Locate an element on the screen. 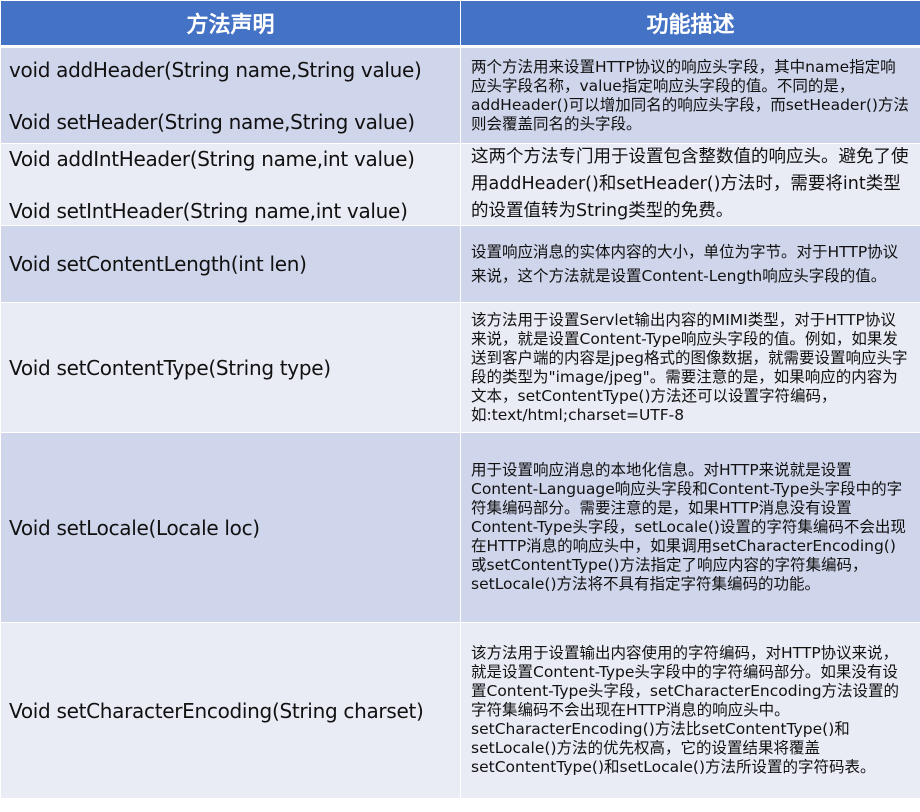 This screenshot has width=920, height=812. method-signature: Void setContentLength(int len) is located at coordinates (158, 264).